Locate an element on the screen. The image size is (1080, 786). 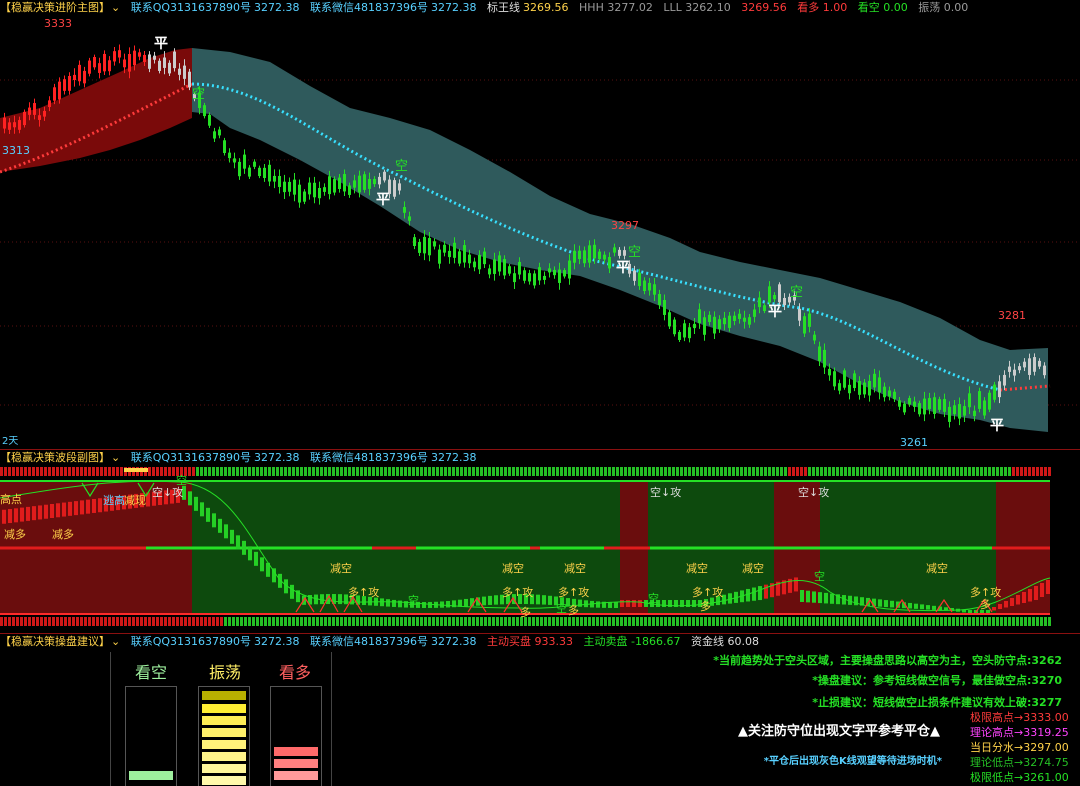
ops-panel-title: 【稳赢决策操盘建议】 is located at coordinates (55, 641).